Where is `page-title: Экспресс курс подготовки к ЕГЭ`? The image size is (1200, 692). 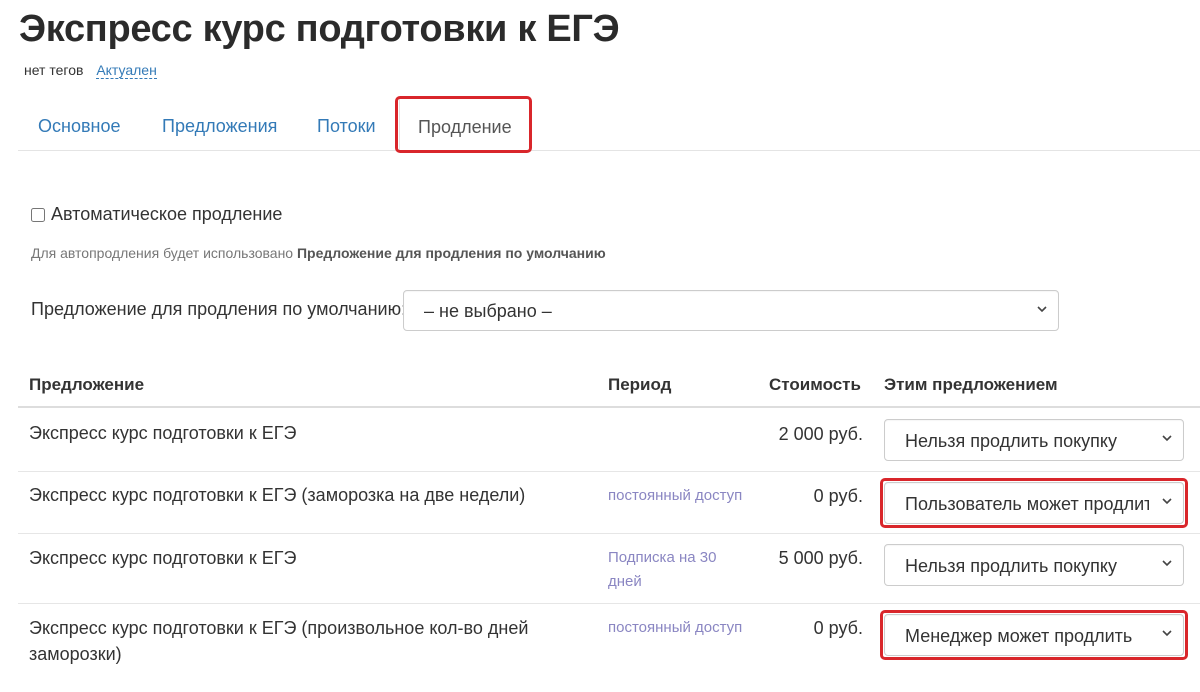
page-title: Экспресс курс подготовки к ЕГЭ is located at coordinates (319, 29).